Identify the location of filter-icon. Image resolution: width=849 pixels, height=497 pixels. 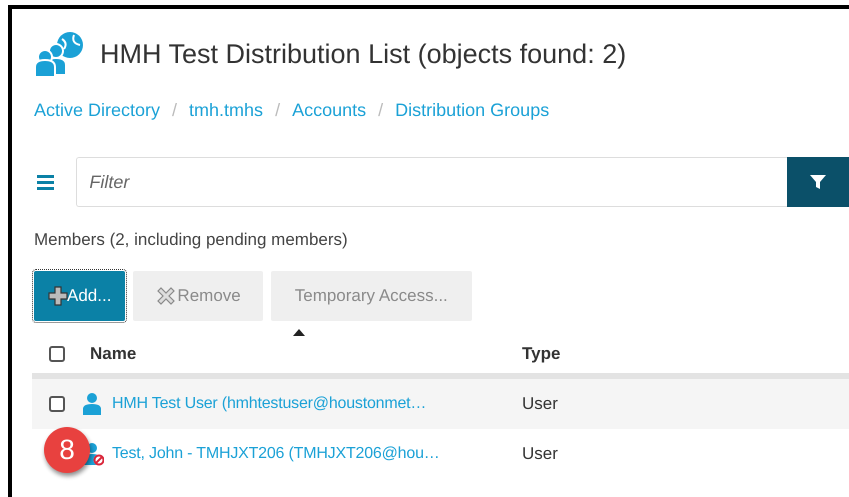
(818, 182).